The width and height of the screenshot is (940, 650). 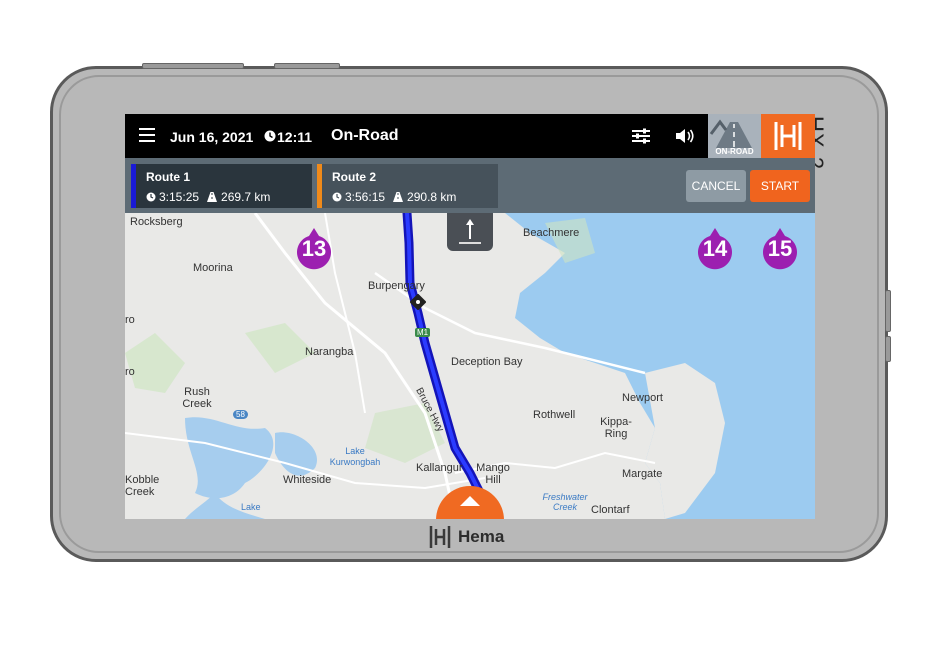 I want to click on callout-number: 14, so click(x=715, y=248).